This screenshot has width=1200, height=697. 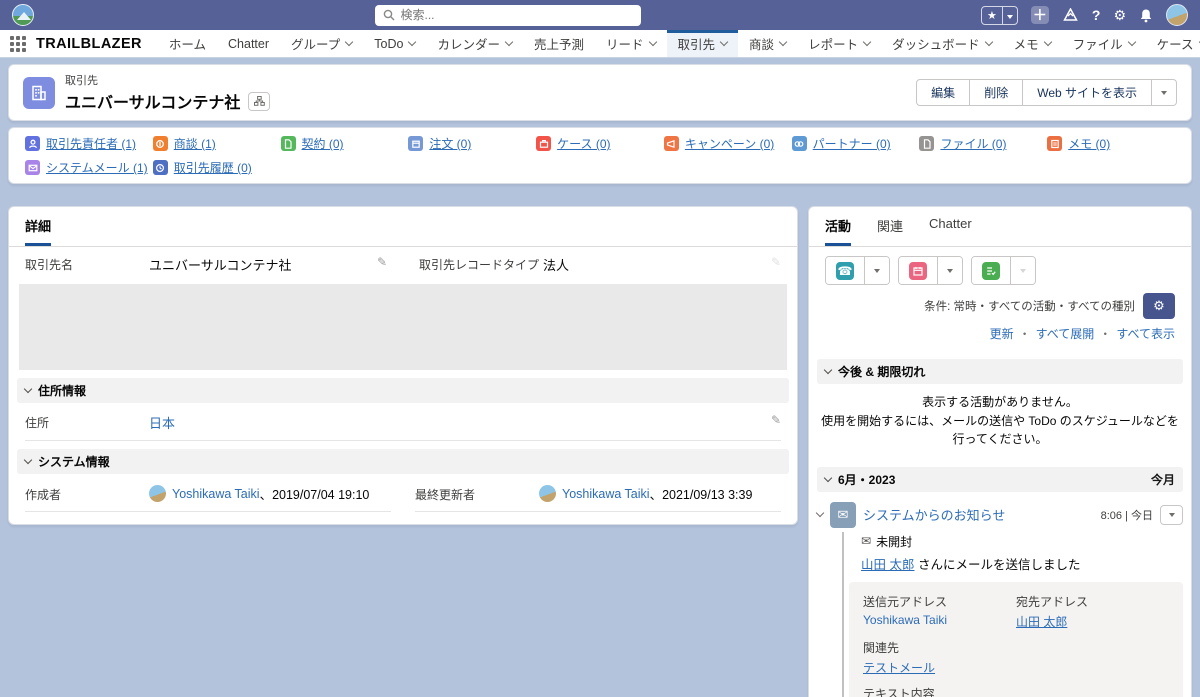 I want to click on nav-tab-notes: メモ, so click(x=1032, y=43).